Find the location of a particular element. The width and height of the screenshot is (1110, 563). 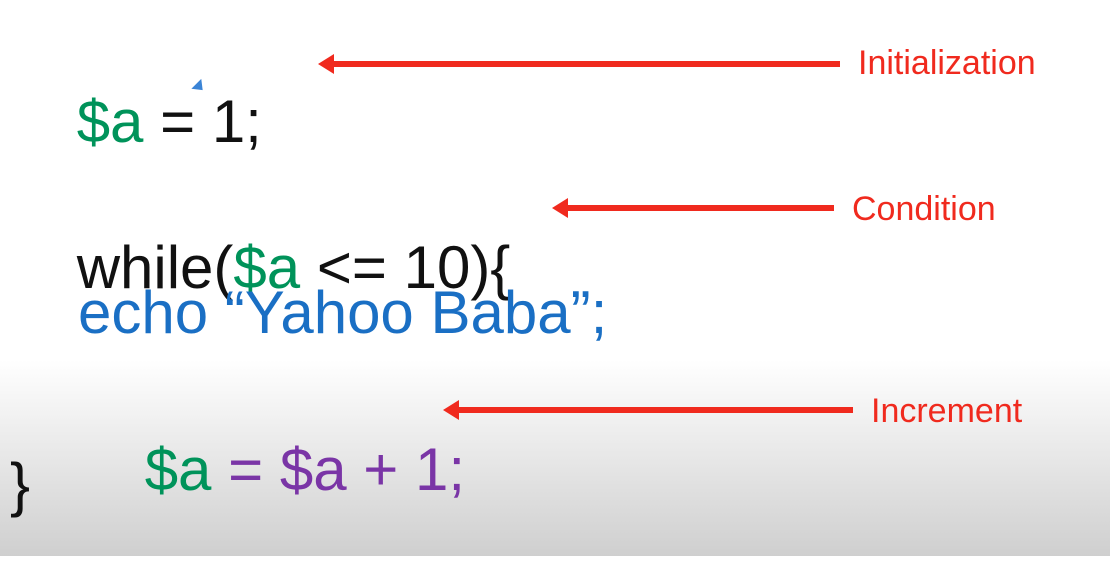

increment-arrow is located at coordinates (648, 410).